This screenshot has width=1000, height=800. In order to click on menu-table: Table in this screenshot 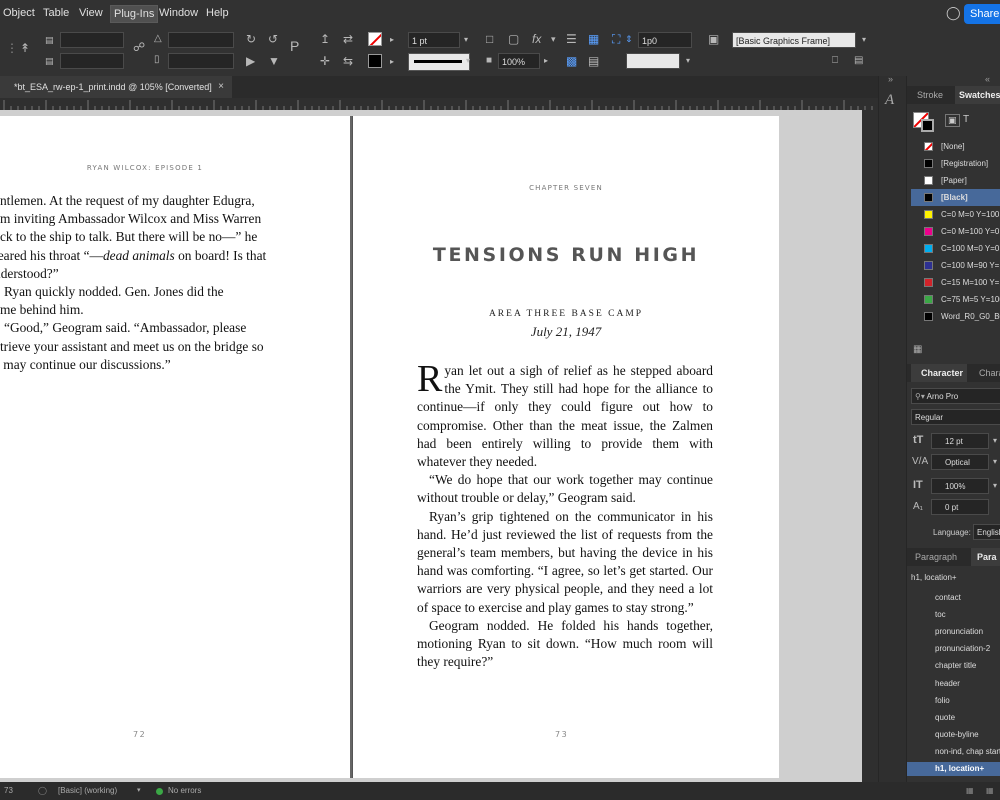, I will do `click(56, 13)`.